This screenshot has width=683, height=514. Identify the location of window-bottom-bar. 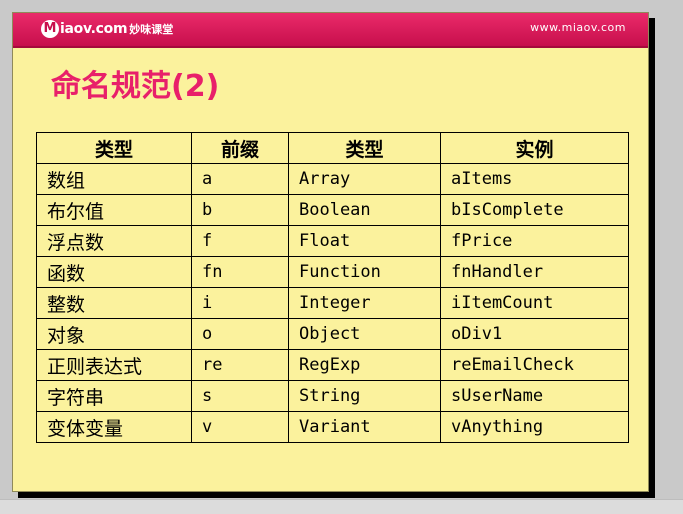
(341, 506).